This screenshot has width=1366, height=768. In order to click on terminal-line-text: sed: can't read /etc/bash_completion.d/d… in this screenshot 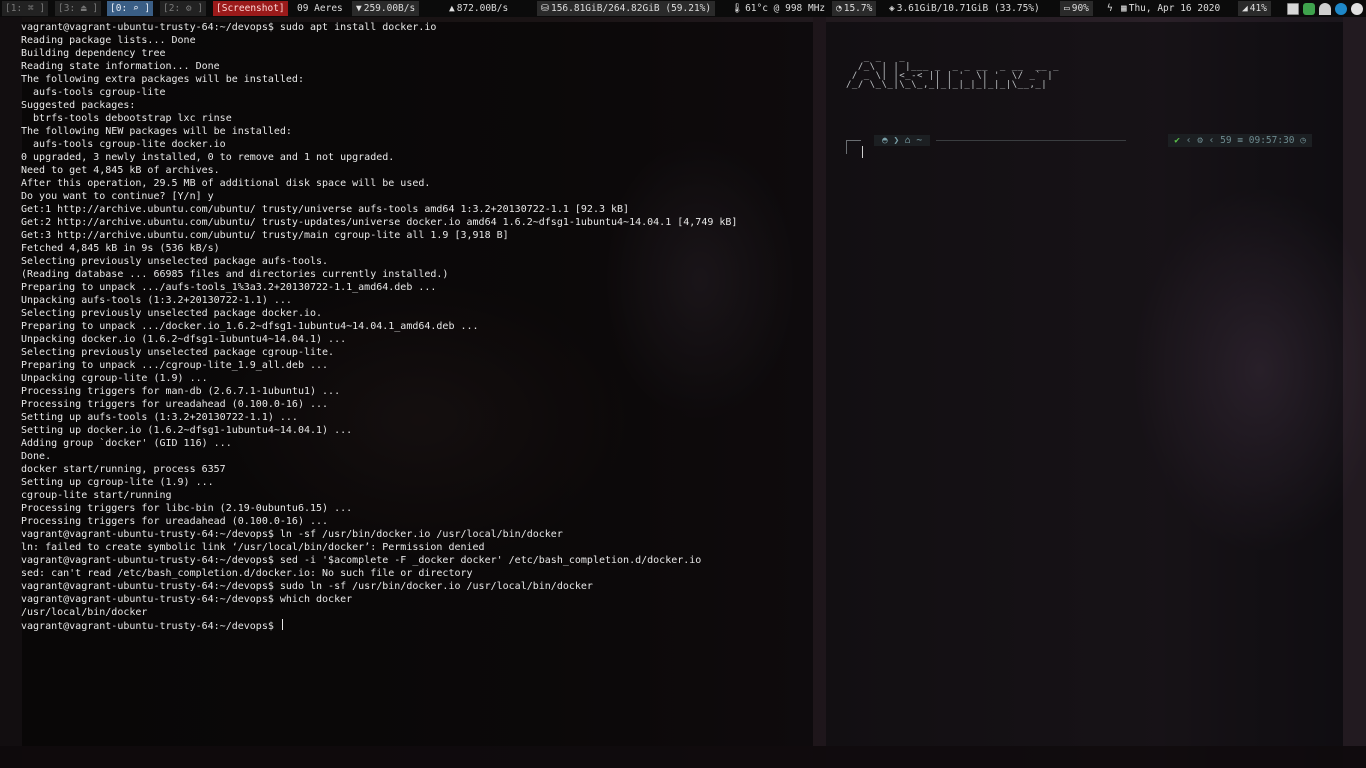, I will do `click(247, 573)`.